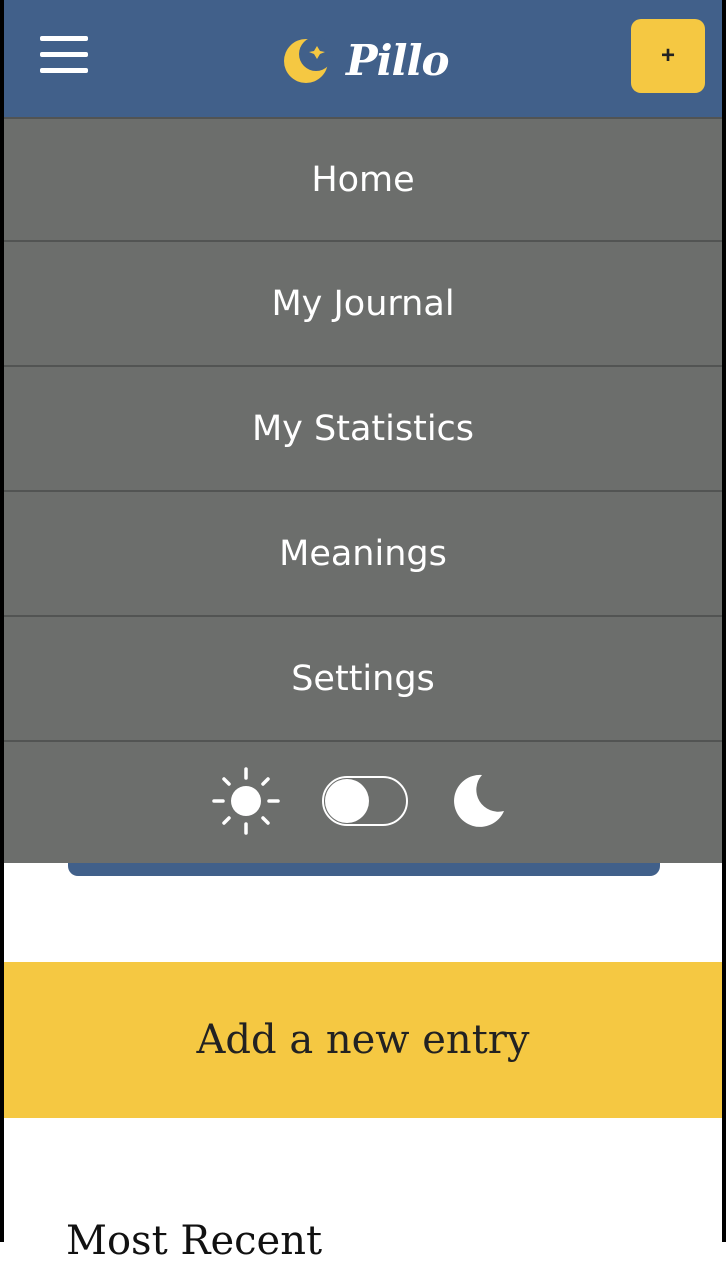 This screenshot has height=1264, width=726. I want to click on theme-switcher, so click(363, 801).